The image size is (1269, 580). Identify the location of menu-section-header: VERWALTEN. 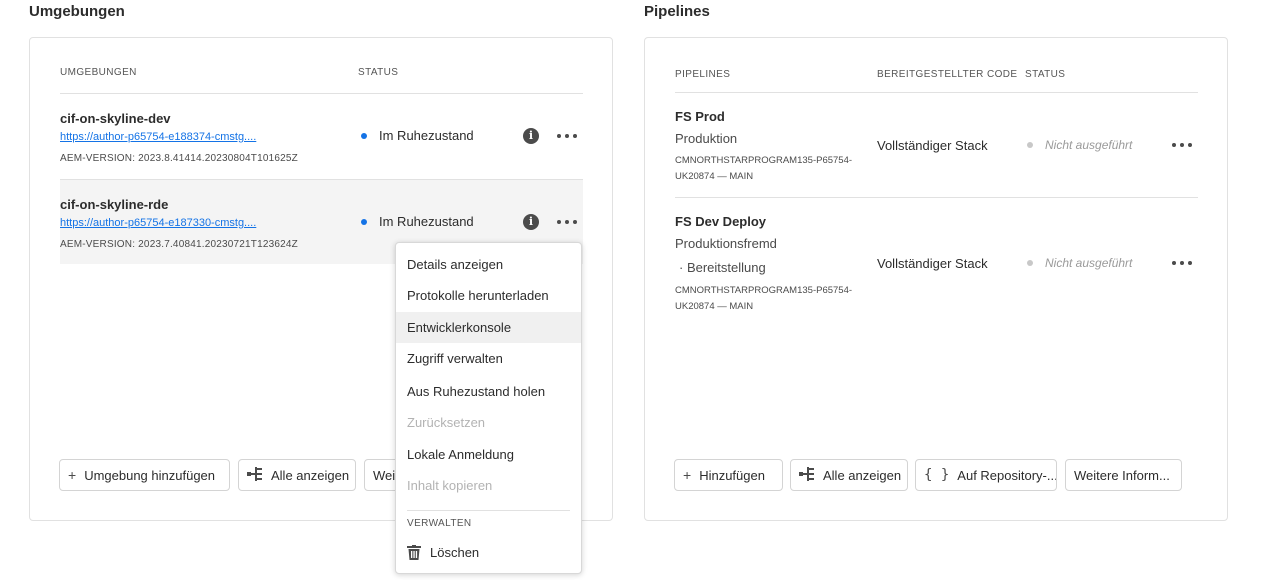
(439, 523).